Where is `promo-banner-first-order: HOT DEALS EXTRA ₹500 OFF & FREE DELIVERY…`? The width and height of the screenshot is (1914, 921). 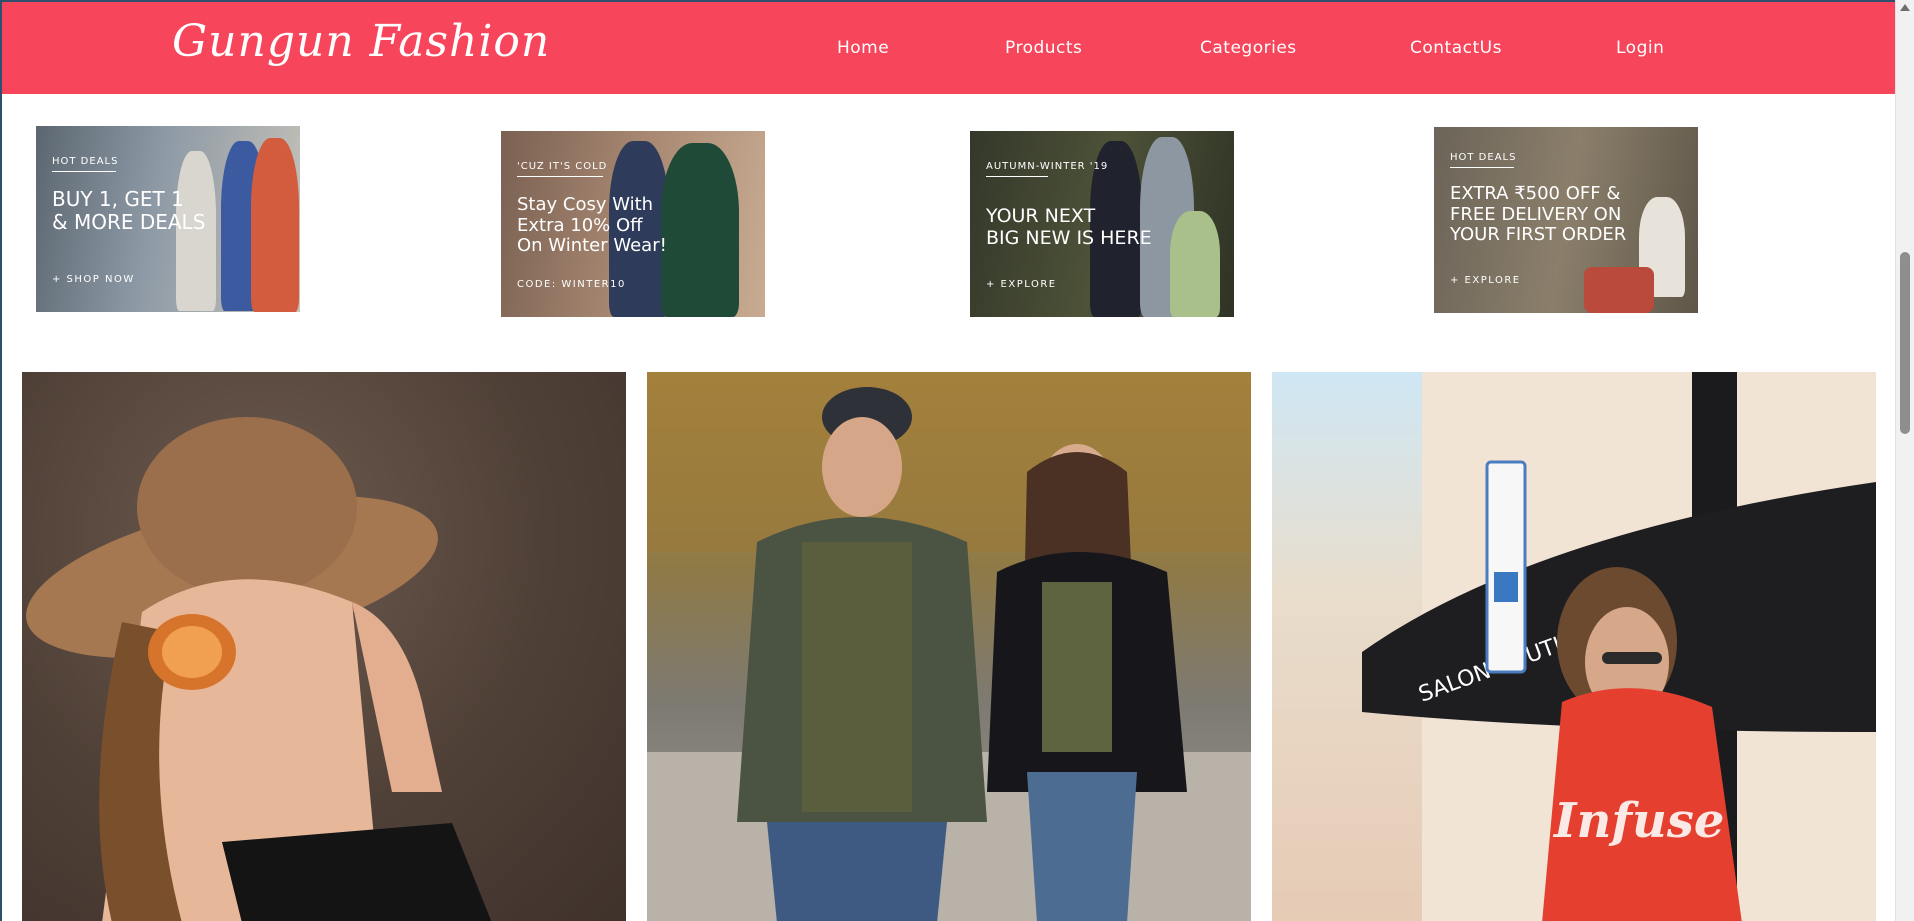
promo-banner-first-order: HOT DEALS EXTRA ₹500 OFF & FREE DELIVERY… is located at coordinates (1566, 220).